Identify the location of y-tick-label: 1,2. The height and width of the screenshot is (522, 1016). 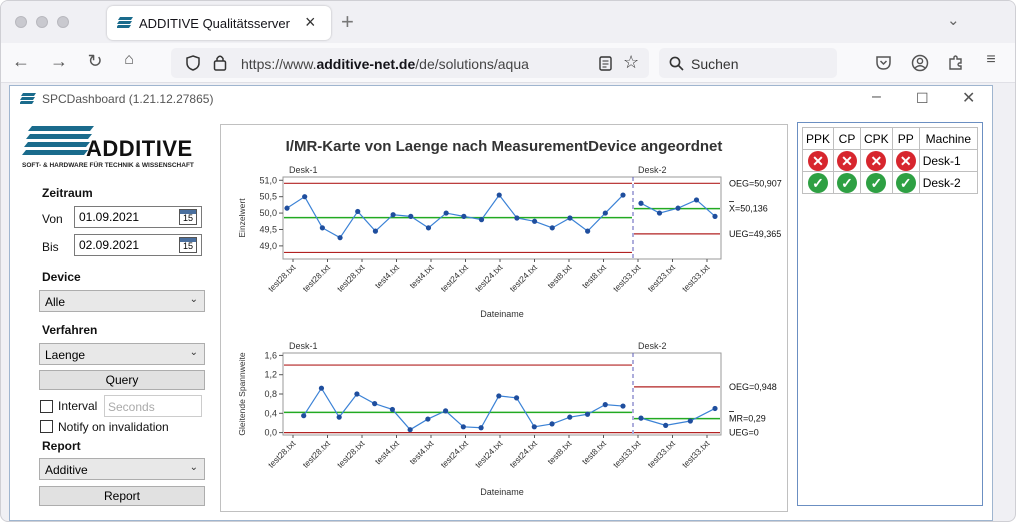
(270, 375).